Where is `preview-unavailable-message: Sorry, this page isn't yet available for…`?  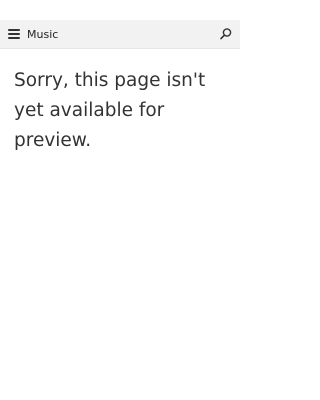
preview-unavailable-message: Sorry, this page isn't yet available for… is located at coordinates (110, 110).